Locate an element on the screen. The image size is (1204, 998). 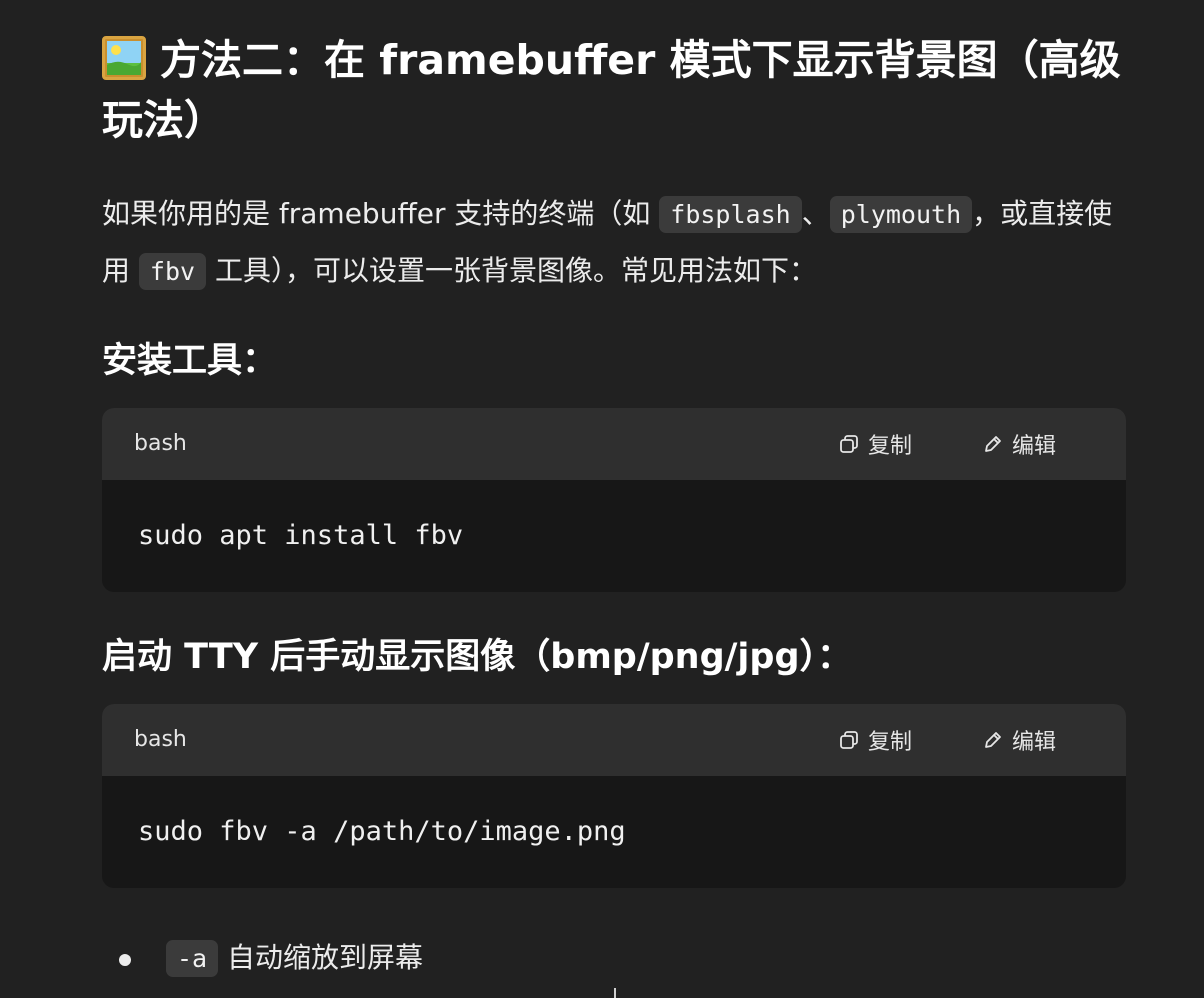
code-line: sudo fbv -a /path/to/image.png is located at coordinates (382, 831).